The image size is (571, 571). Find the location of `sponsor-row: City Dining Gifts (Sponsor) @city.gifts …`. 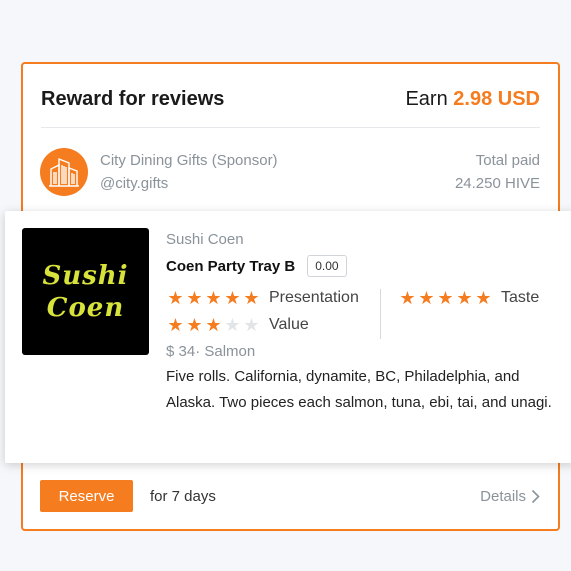

sponsor-row: City Dining Gifts (Sponsor) @city.gifts … is located at coordinates (290, 172).